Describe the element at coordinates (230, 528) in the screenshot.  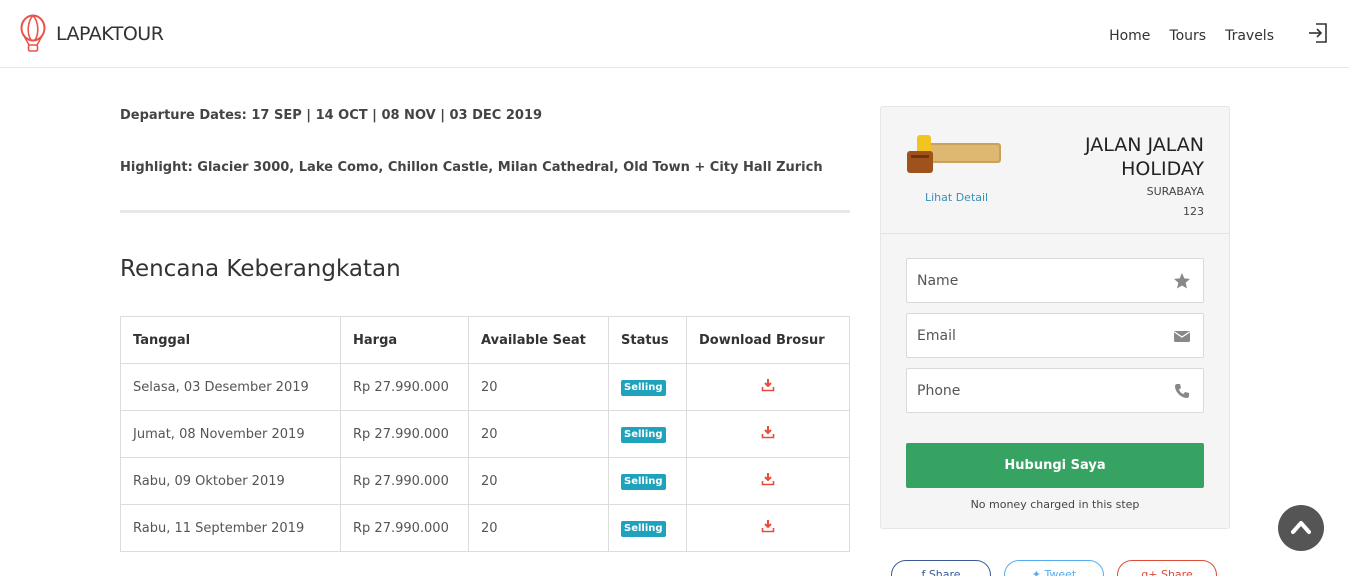
I see `row-date: Rabu, 11 September 2019` at that location.